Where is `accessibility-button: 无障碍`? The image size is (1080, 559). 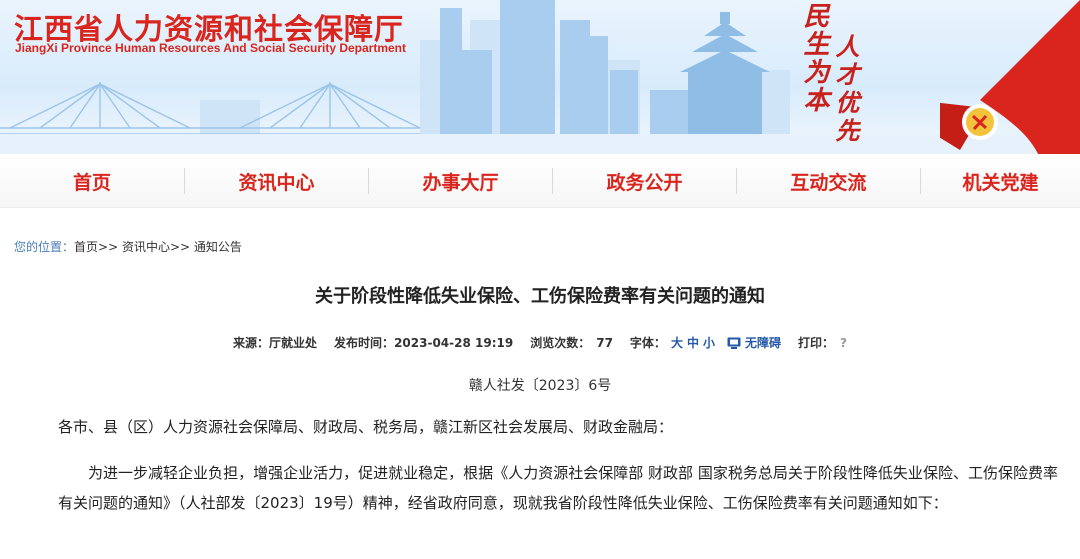 accessibility-button: 无障碍 is located at coordinates (763, 342).